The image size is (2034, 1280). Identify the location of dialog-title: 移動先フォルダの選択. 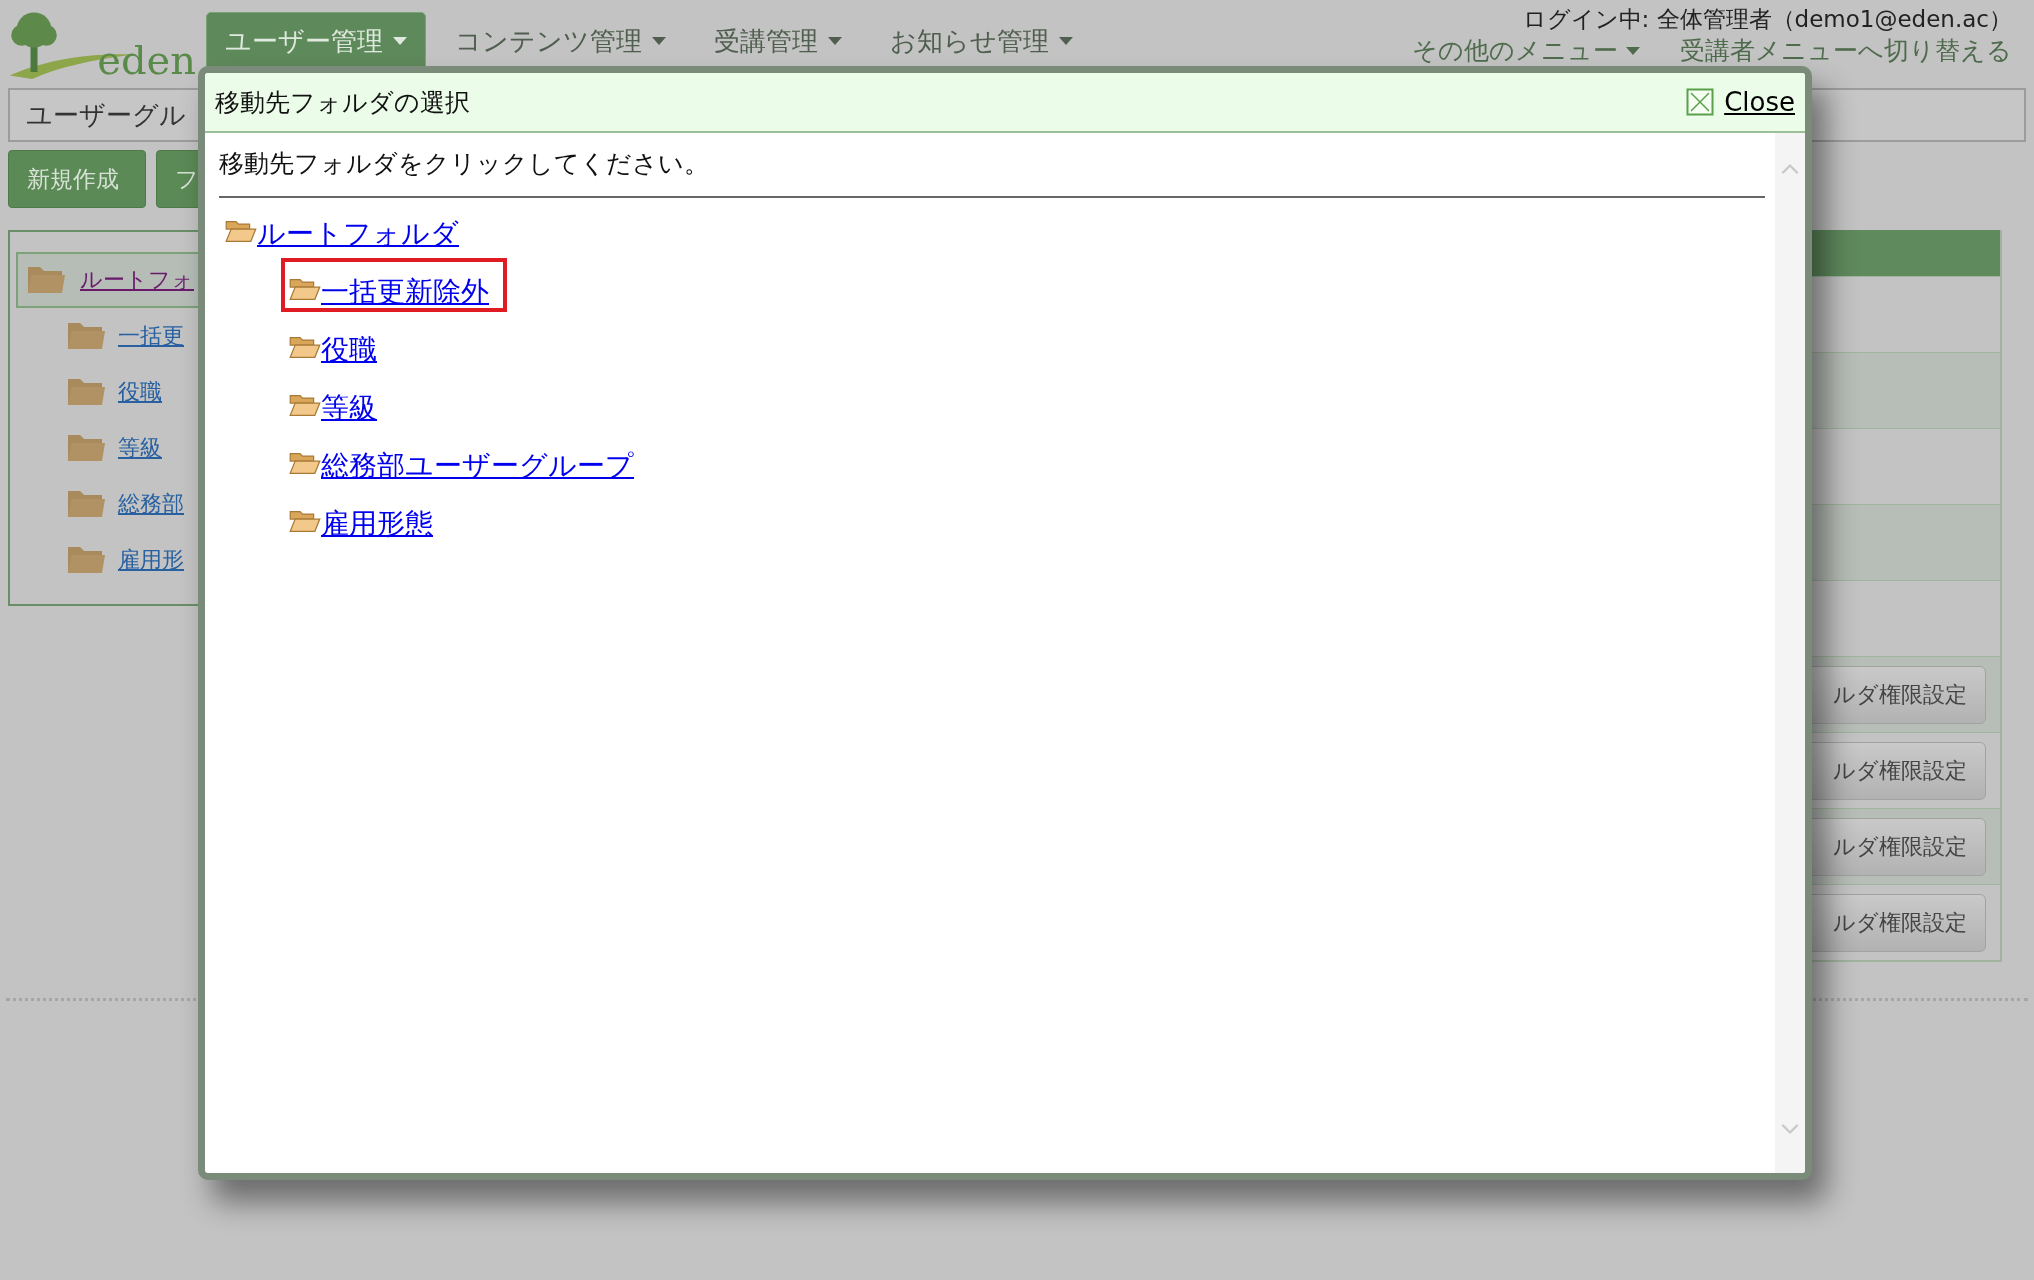
(342, 102).